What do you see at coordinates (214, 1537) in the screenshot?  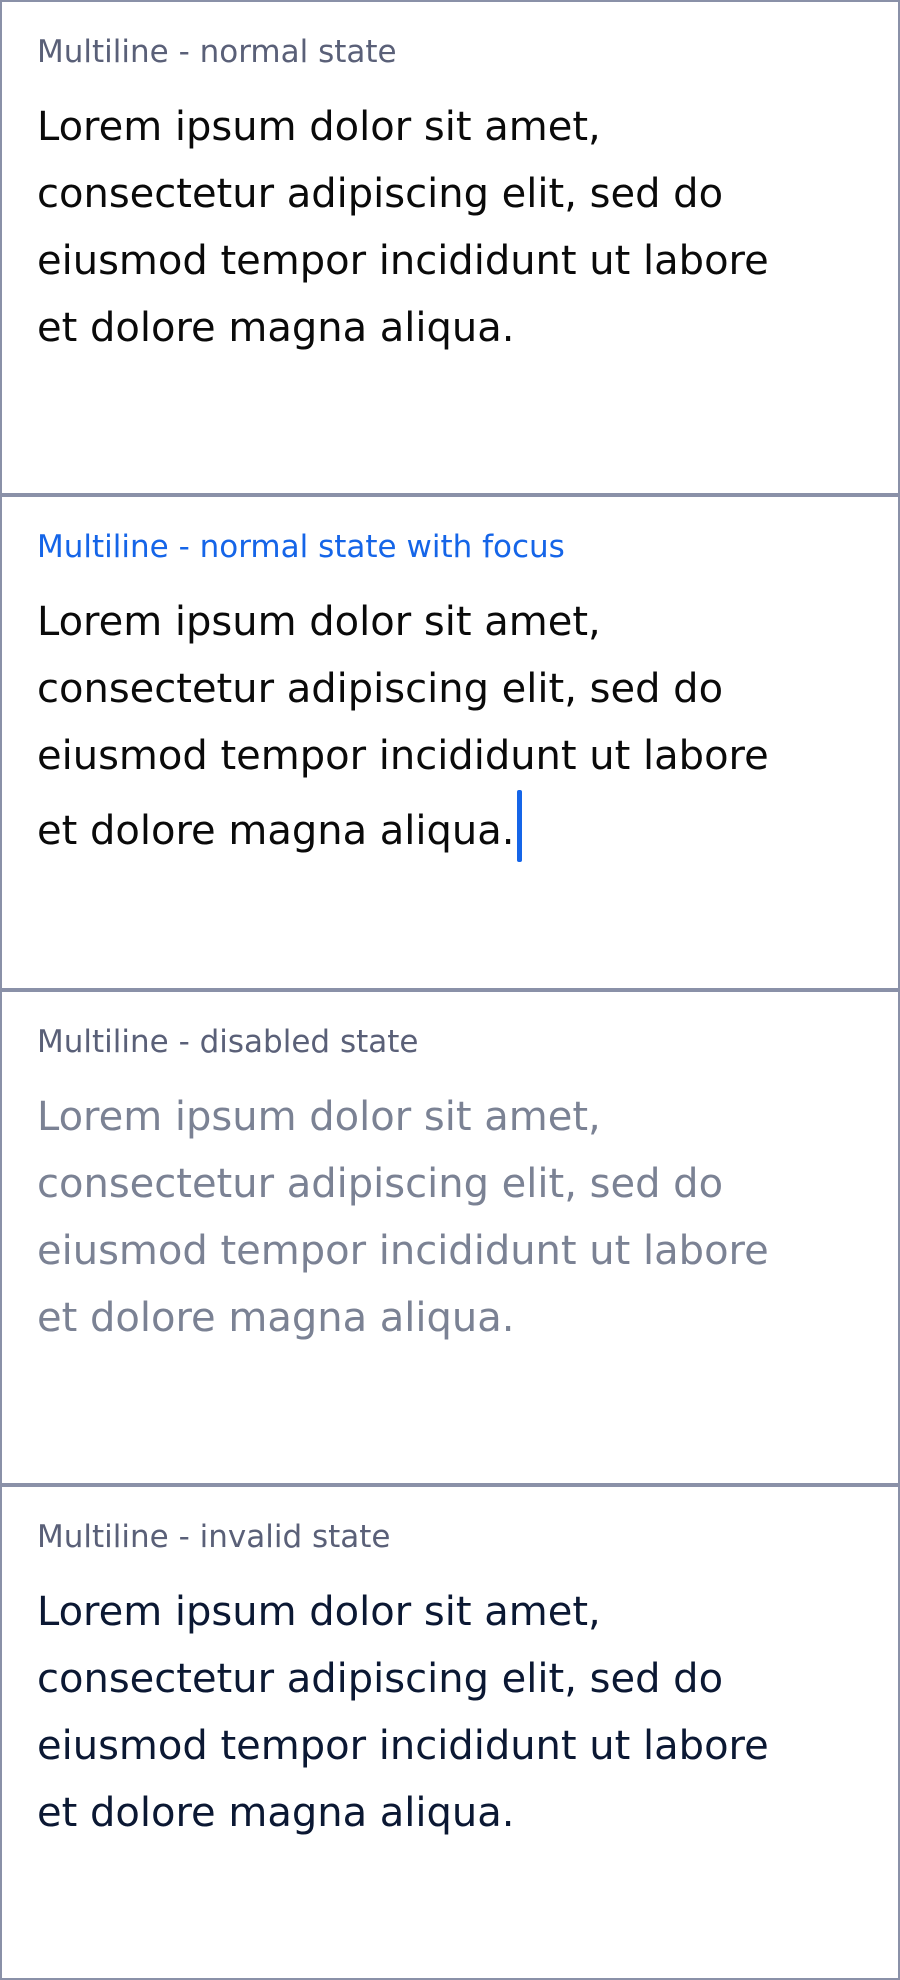 I see `field-label: Multiline - invalid state` at bounding box center [214, 1537].